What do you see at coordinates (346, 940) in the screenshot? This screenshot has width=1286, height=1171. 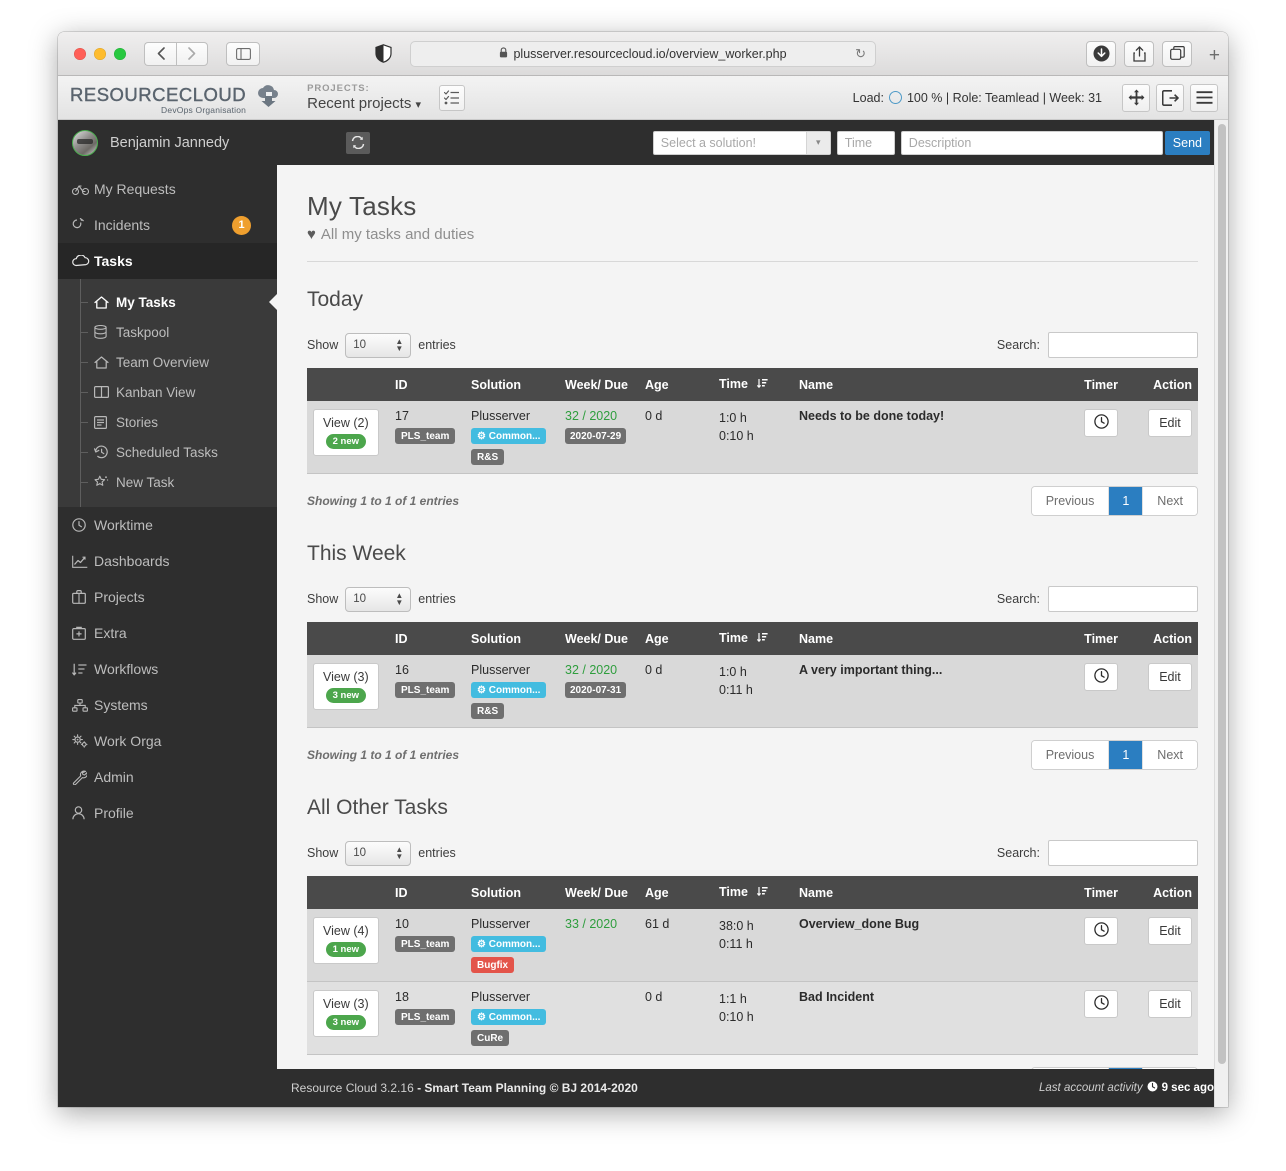 I see `view-button: View (4) 1 new` at bounding box center [346, 940].